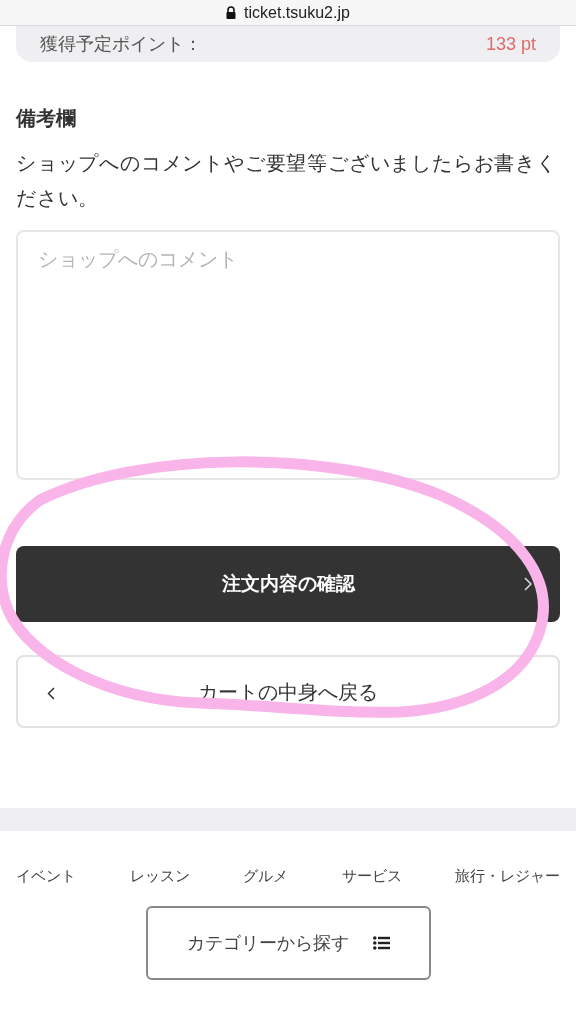  Describe the element at coordinates (265, 876) in the screenshot. I see `category-link: グルメ` at that location.